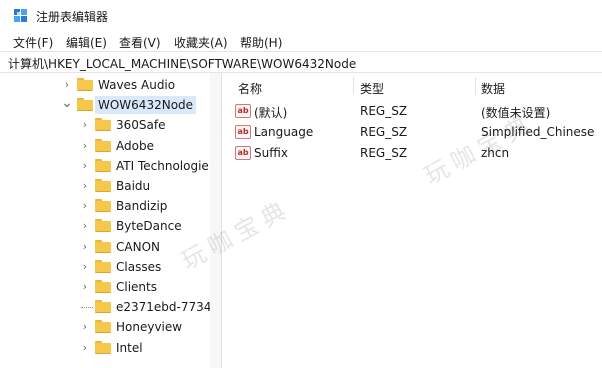  I want to click on tree-item-label: e2371ebd-7734, so click(164, 307).